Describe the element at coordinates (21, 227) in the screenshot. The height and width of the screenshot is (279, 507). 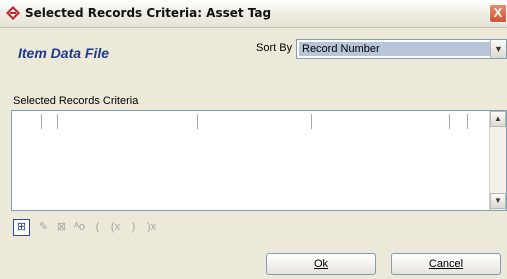
I see `add-criteria-icon: ⊞` at that location.